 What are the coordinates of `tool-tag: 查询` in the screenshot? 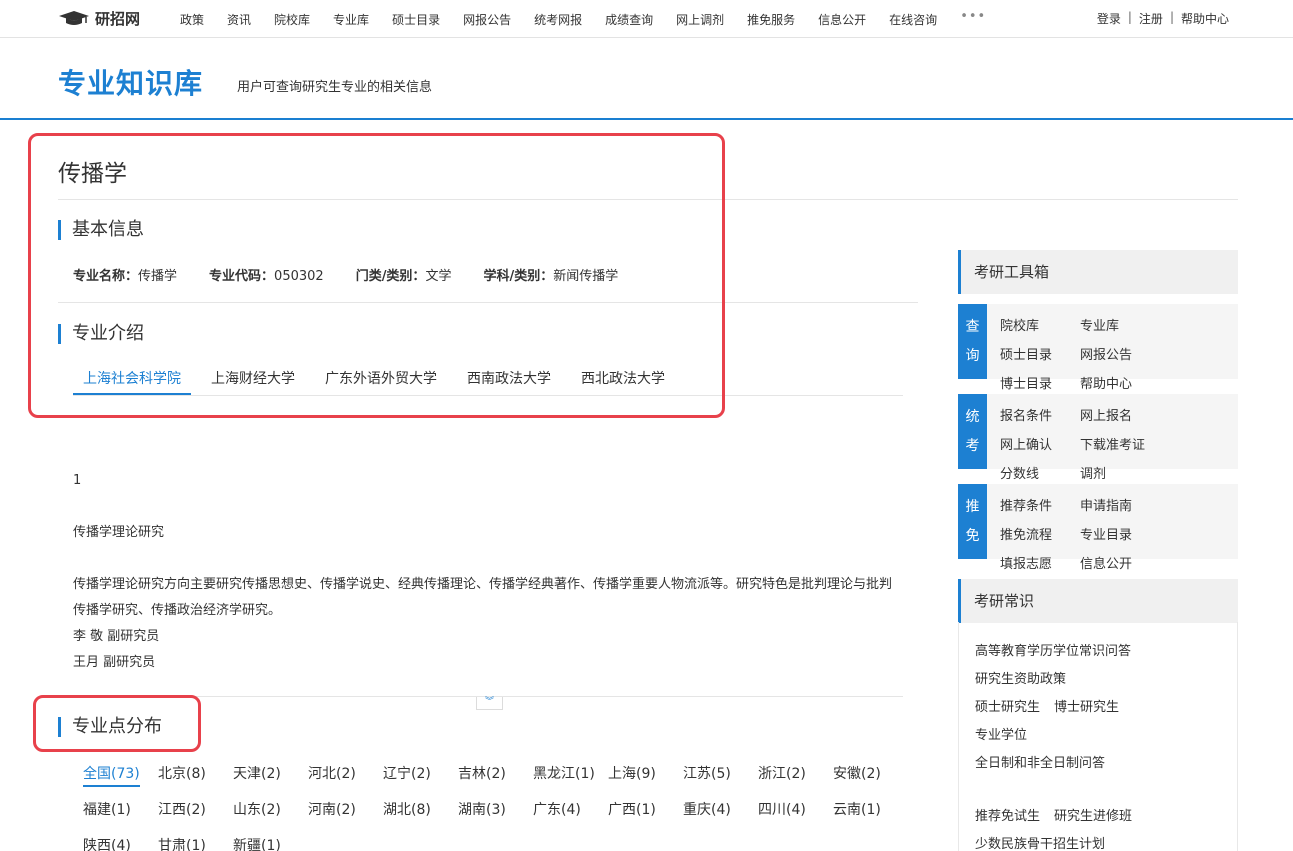 It's located at (972, 341).